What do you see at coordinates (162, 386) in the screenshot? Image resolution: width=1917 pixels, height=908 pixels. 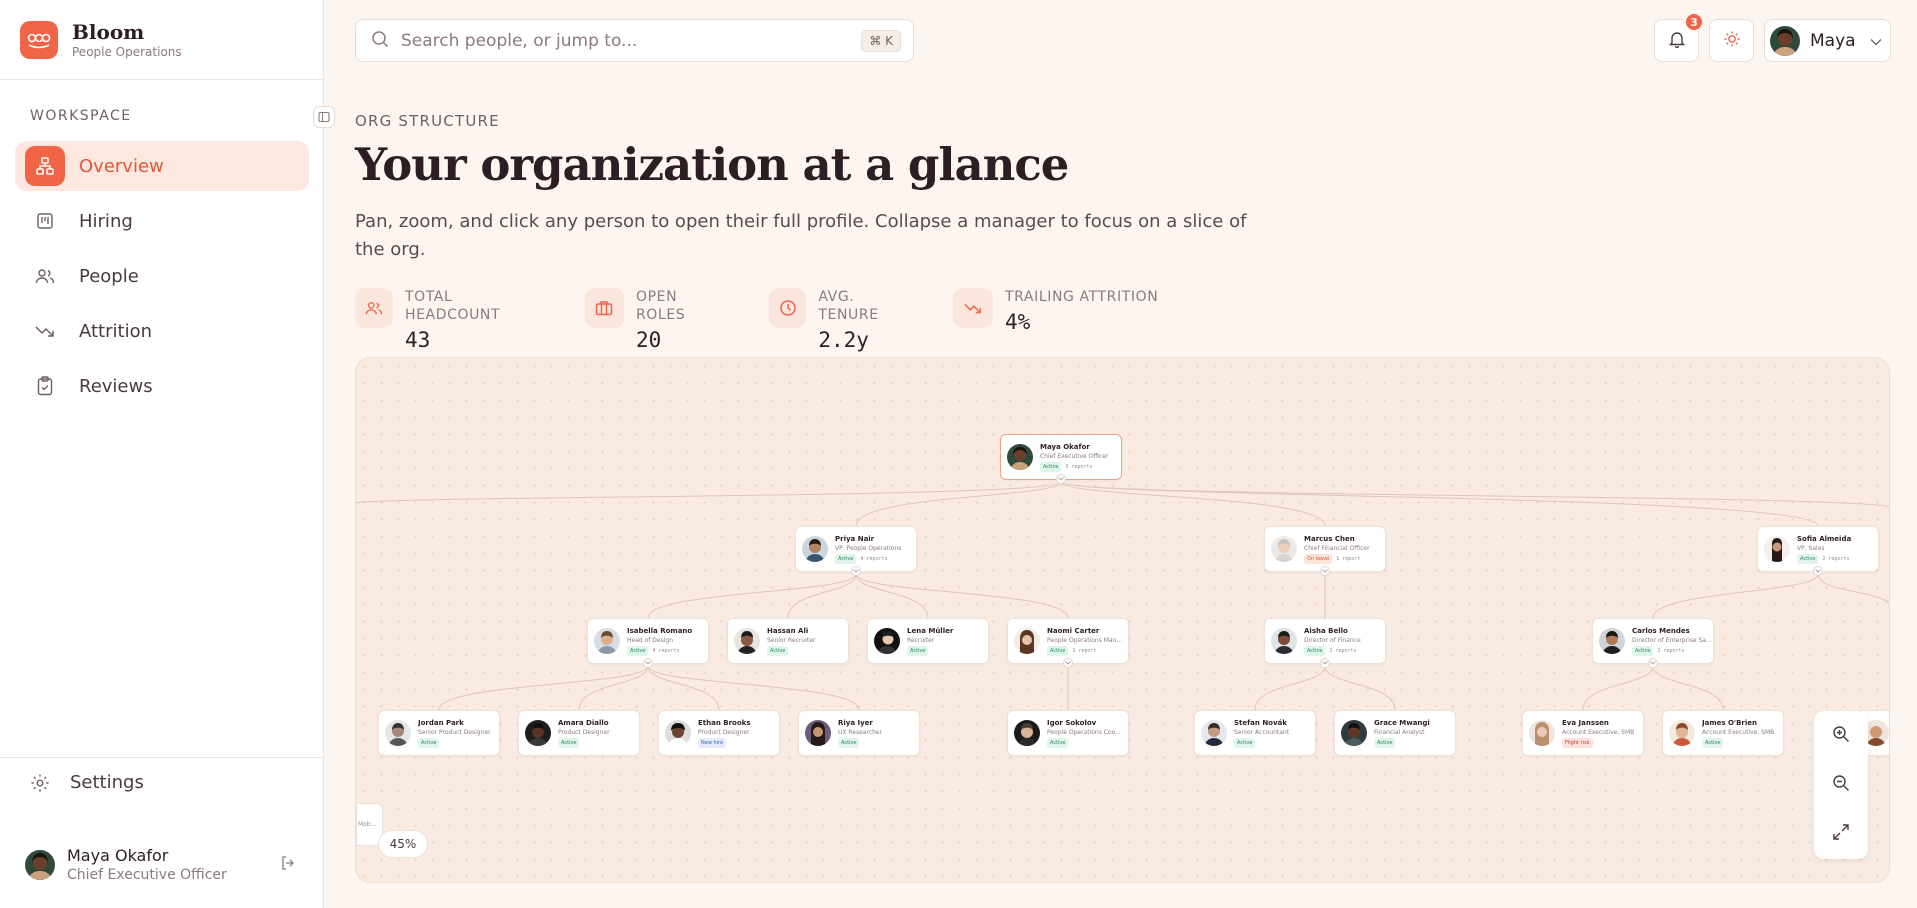 I see `sidebar-item-reviews: Reviews` at bounding box center [162, 386].